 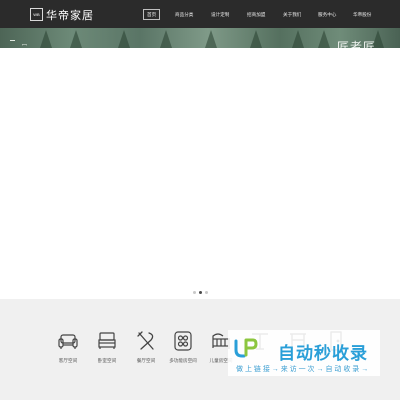 I want to click on bed-icon, so click(x=107, y=340).